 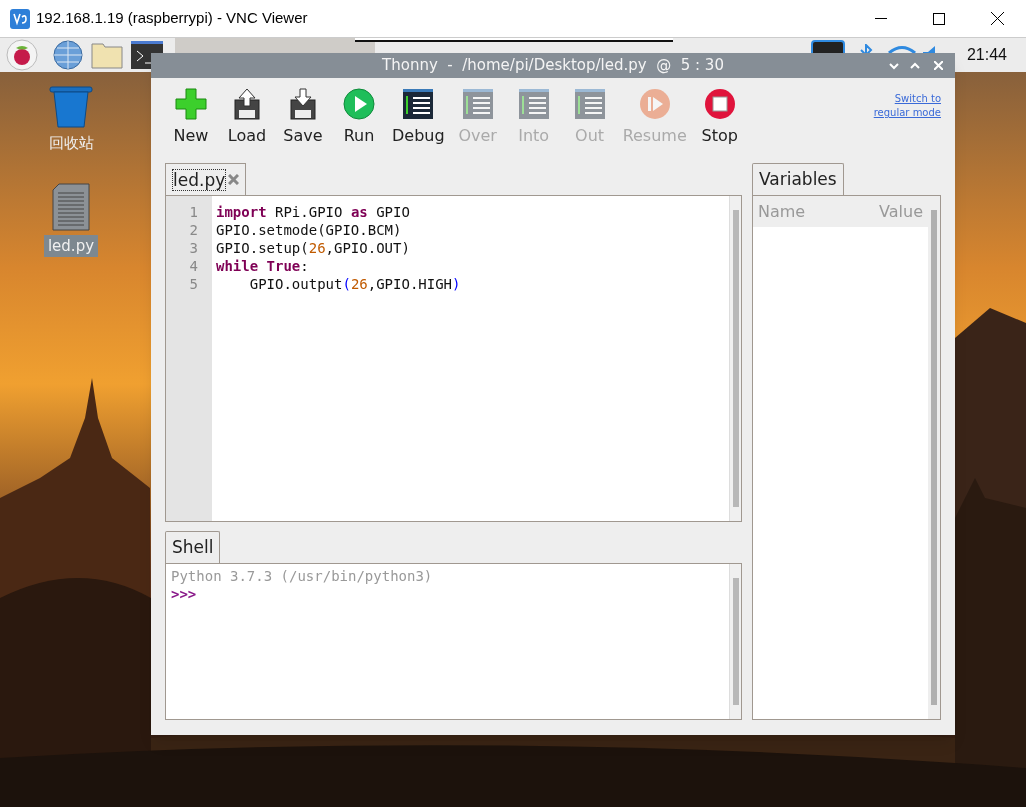 What do you see at coordinates (915, 65) in the screenshot?
I see `chevron-up-icon` at bounding box center [915, 65].